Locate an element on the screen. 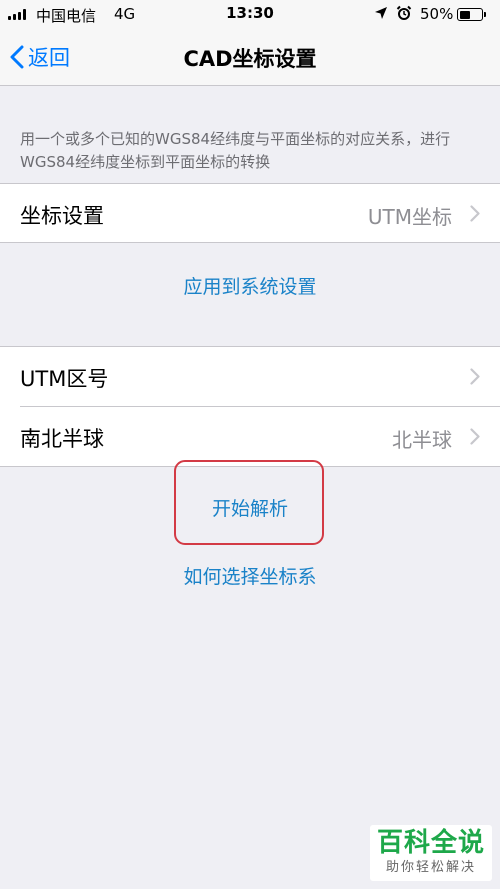 The height and width of the screenshot is (889, 500). hemisphere-cell: 南北半球 北半球 is located at coordinates (250, 436).